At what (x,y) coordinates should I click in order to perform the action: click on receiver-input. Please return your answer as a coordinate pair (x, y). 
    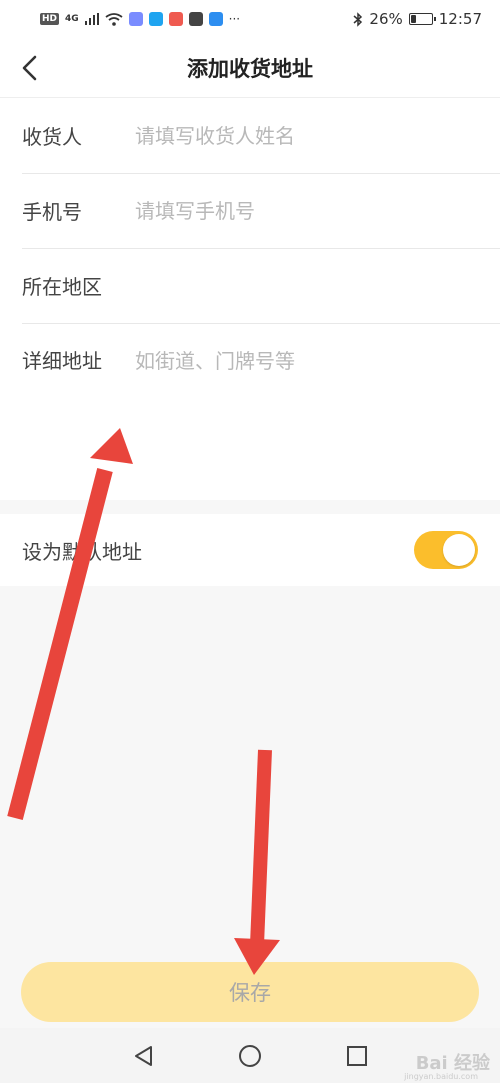
    Looking at the image, I should click on (317, 135).